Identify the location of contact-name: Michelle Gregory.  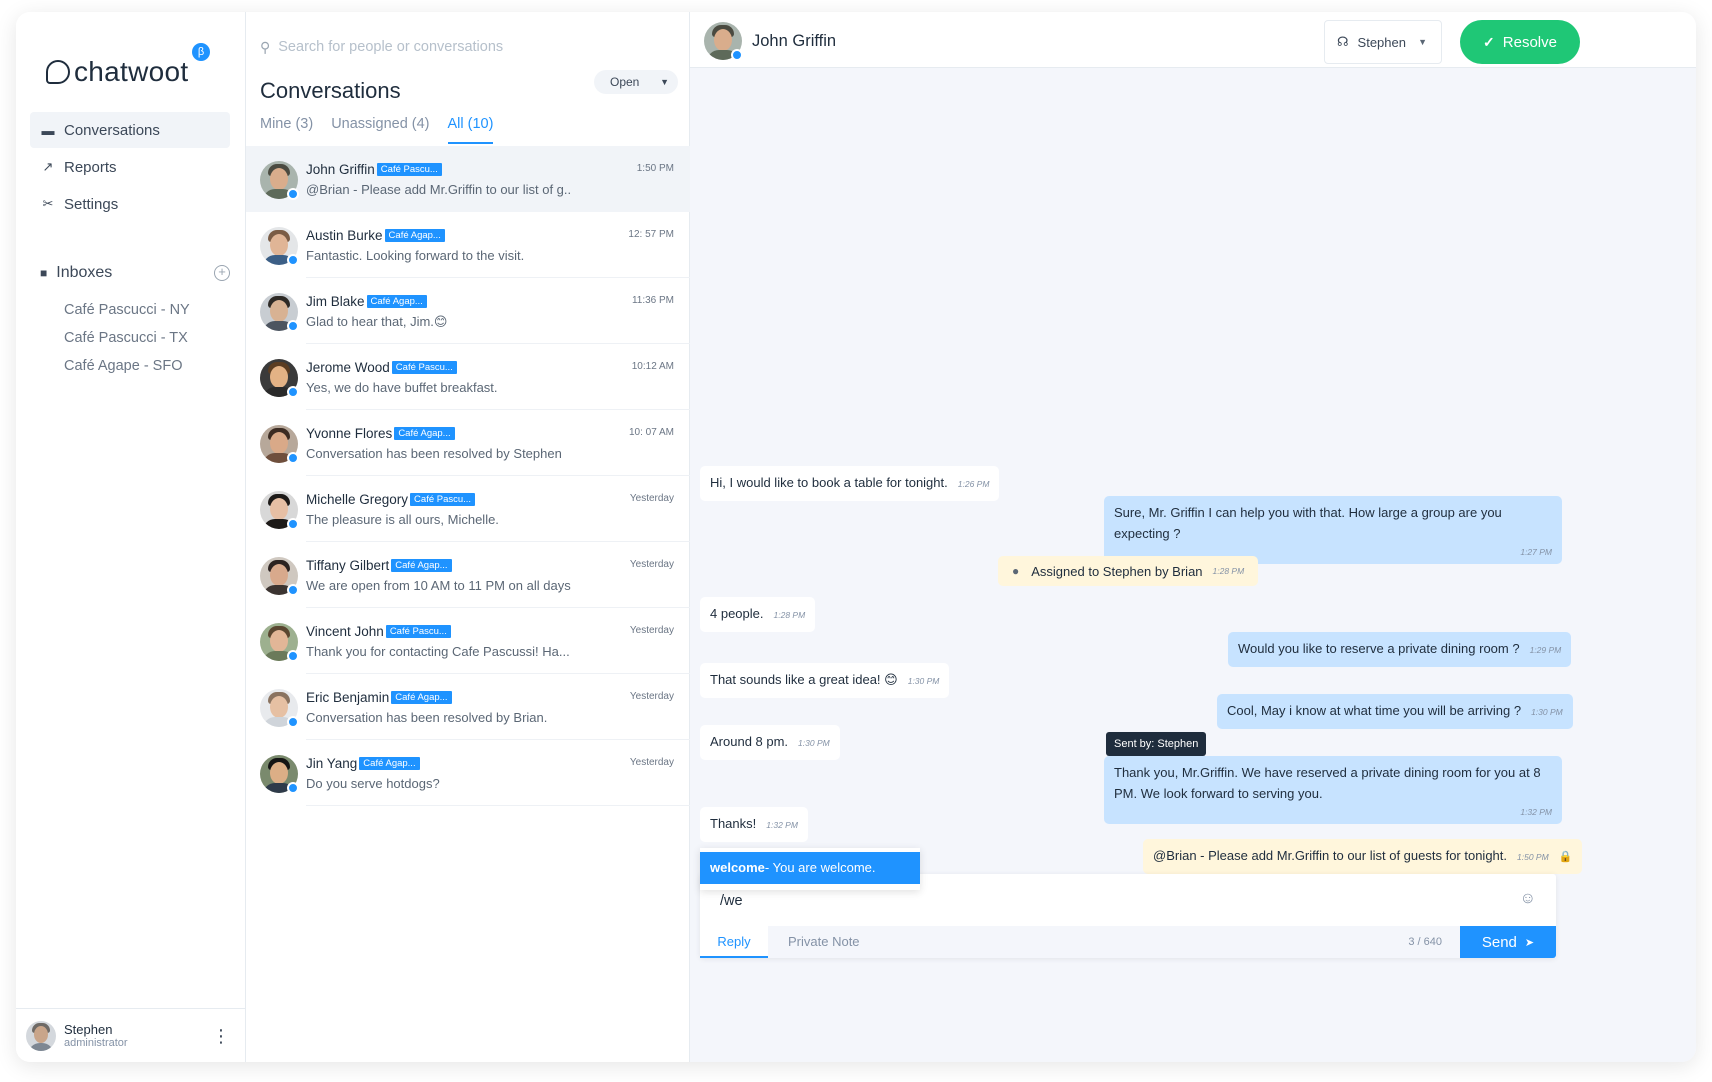
(357, 499).